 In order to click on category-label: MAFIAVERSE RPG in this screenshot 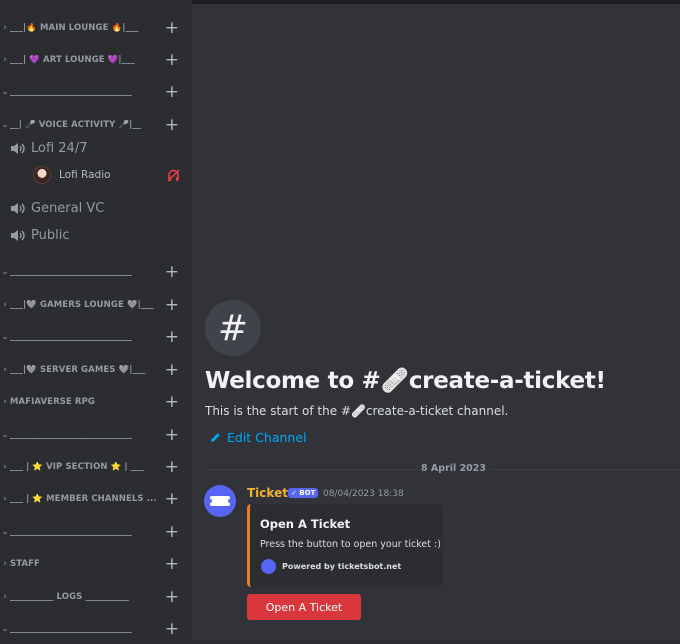, I will do `click(52, 402)`.